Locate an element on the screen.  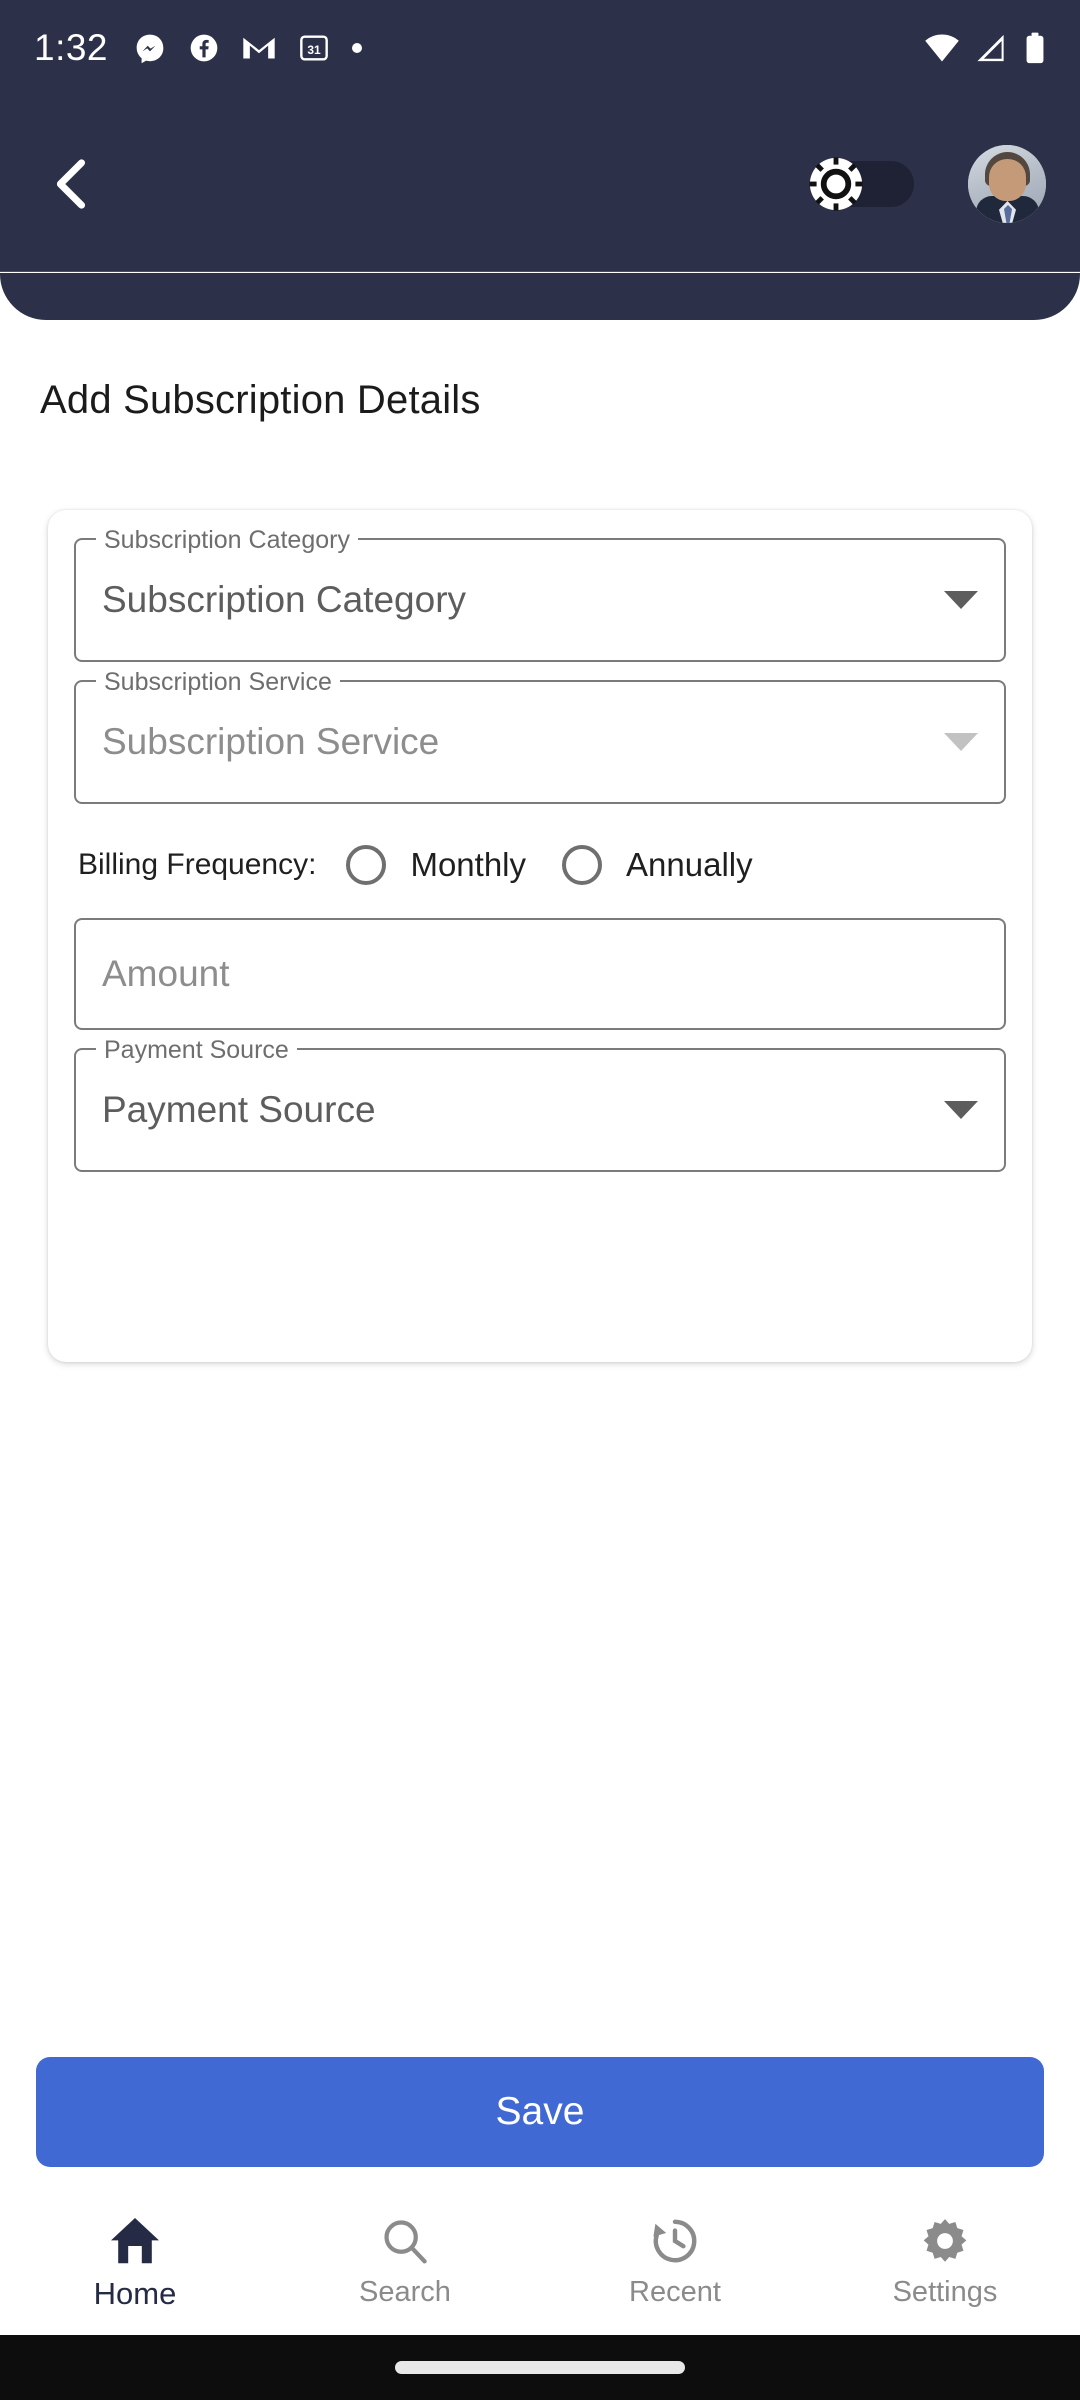
wifi-icon is located at coordinates (942, 48).